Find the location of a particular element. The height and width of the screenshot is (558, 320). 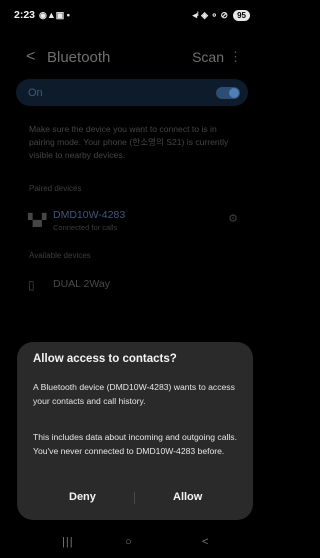

more-options-icon: ⋮ is located at coordinates (235, 57).